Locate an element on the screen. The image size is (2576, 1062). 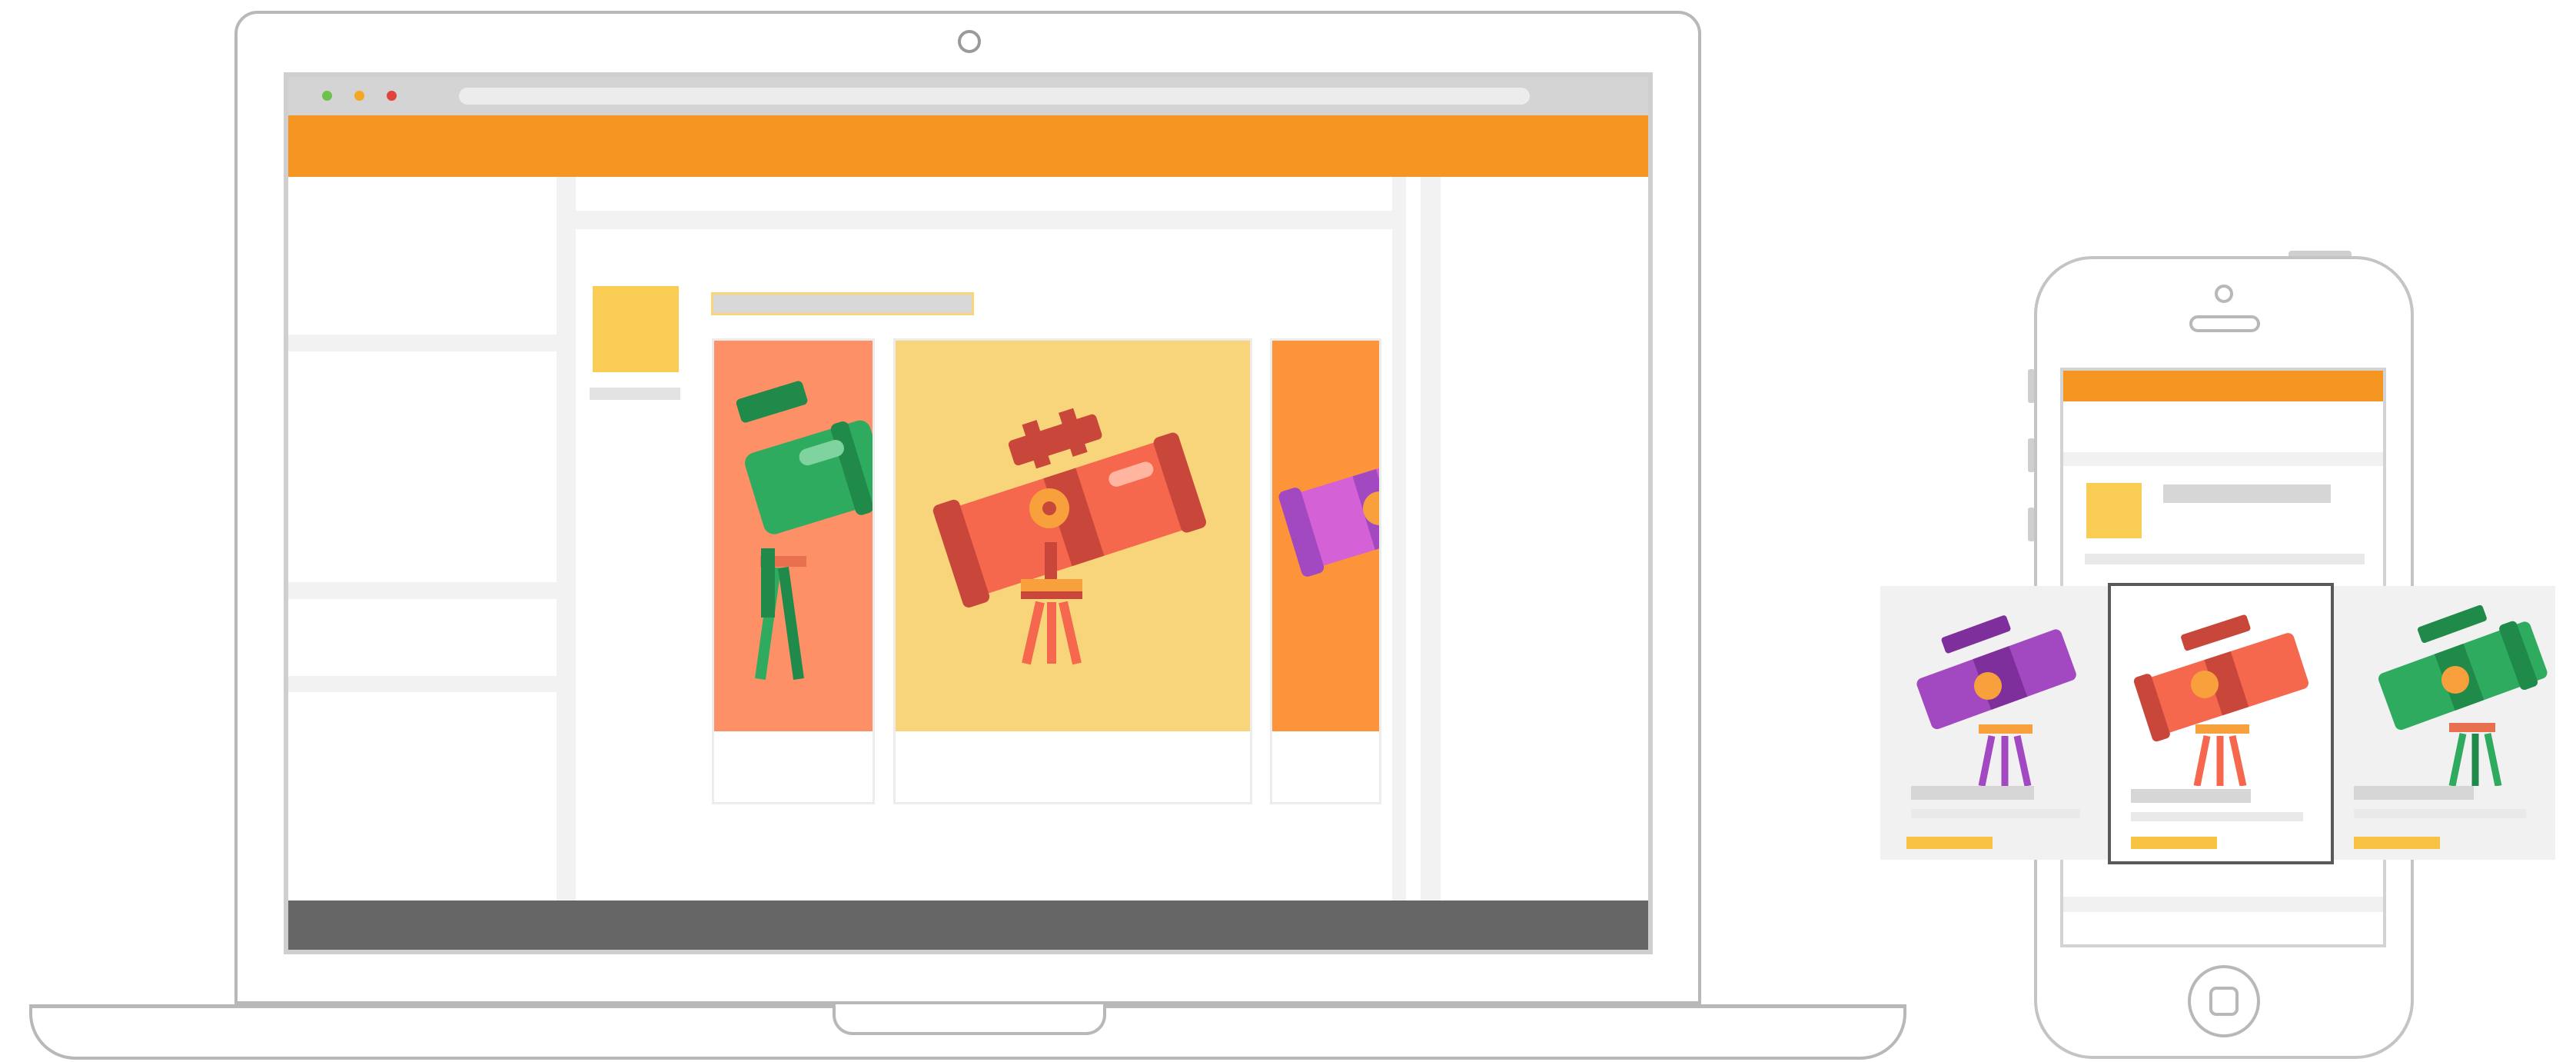
window-maximize-dot is located at coordinates (327, 96).